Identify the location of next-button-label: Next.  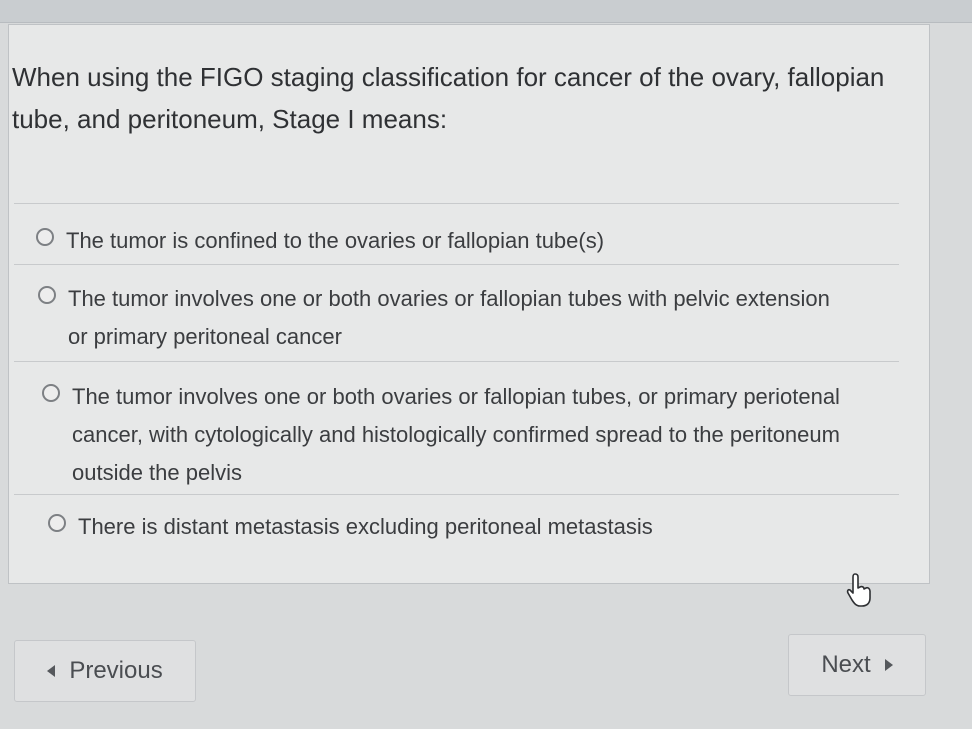
(846, 664).